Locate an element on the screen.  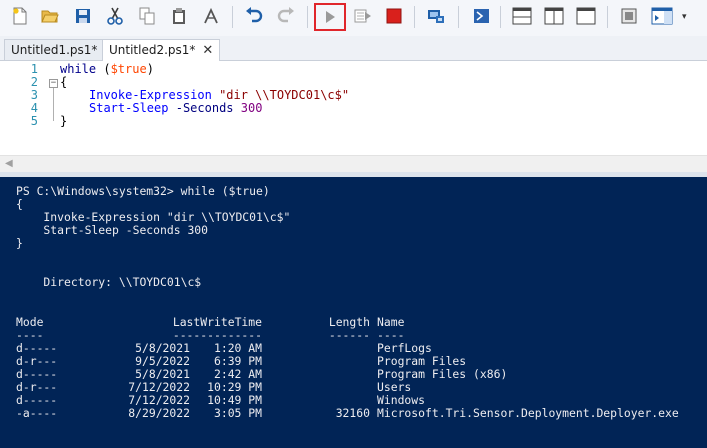
console-echo-line: } is located at coordinates (19, 243).